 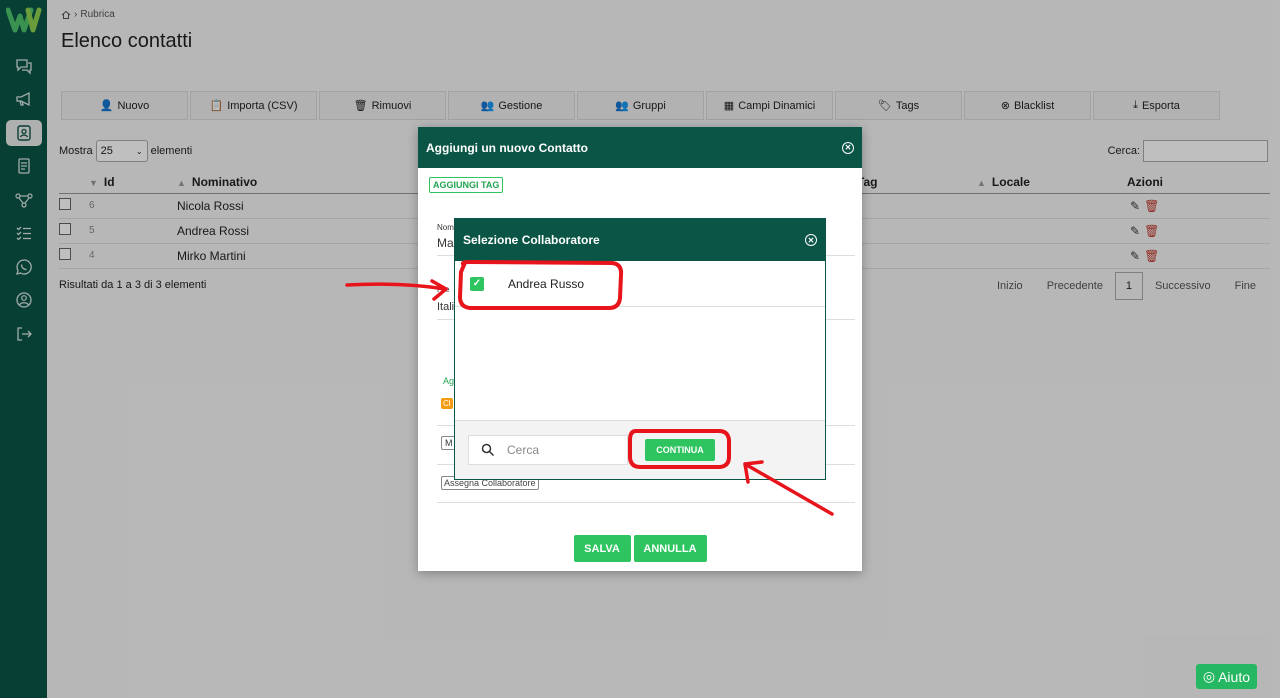 I want to click on modal-header: Aggiungi un nuovo Contatto ✕, so click(x=640, y=147).